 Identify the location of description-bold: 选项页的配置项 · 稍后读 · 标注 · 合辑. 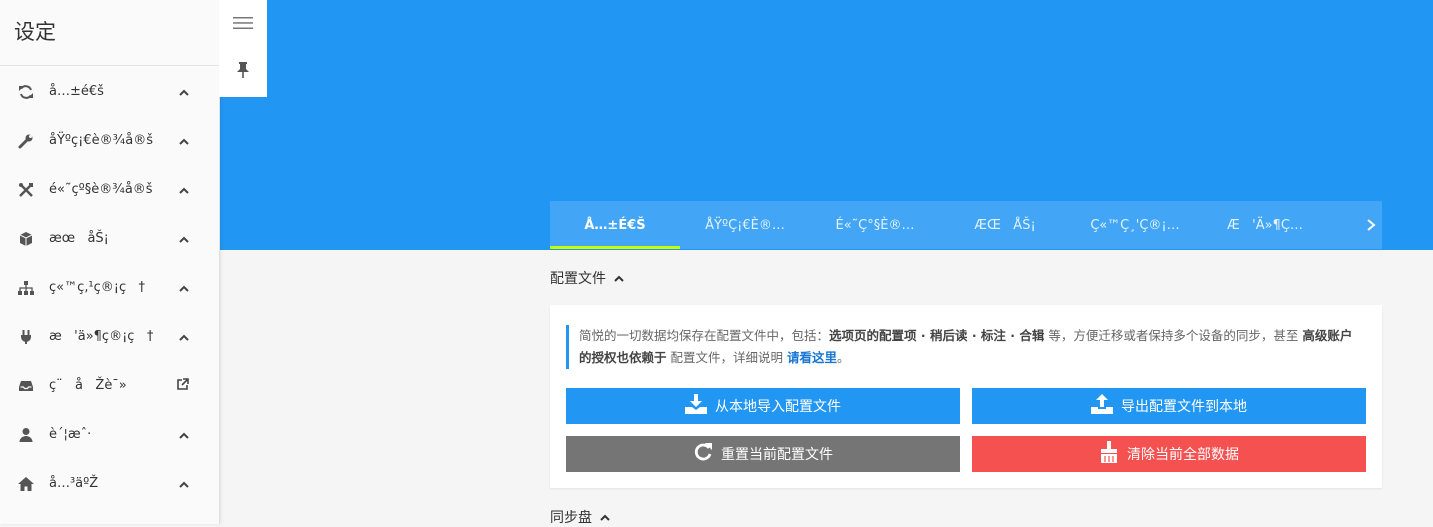
(937, 335).